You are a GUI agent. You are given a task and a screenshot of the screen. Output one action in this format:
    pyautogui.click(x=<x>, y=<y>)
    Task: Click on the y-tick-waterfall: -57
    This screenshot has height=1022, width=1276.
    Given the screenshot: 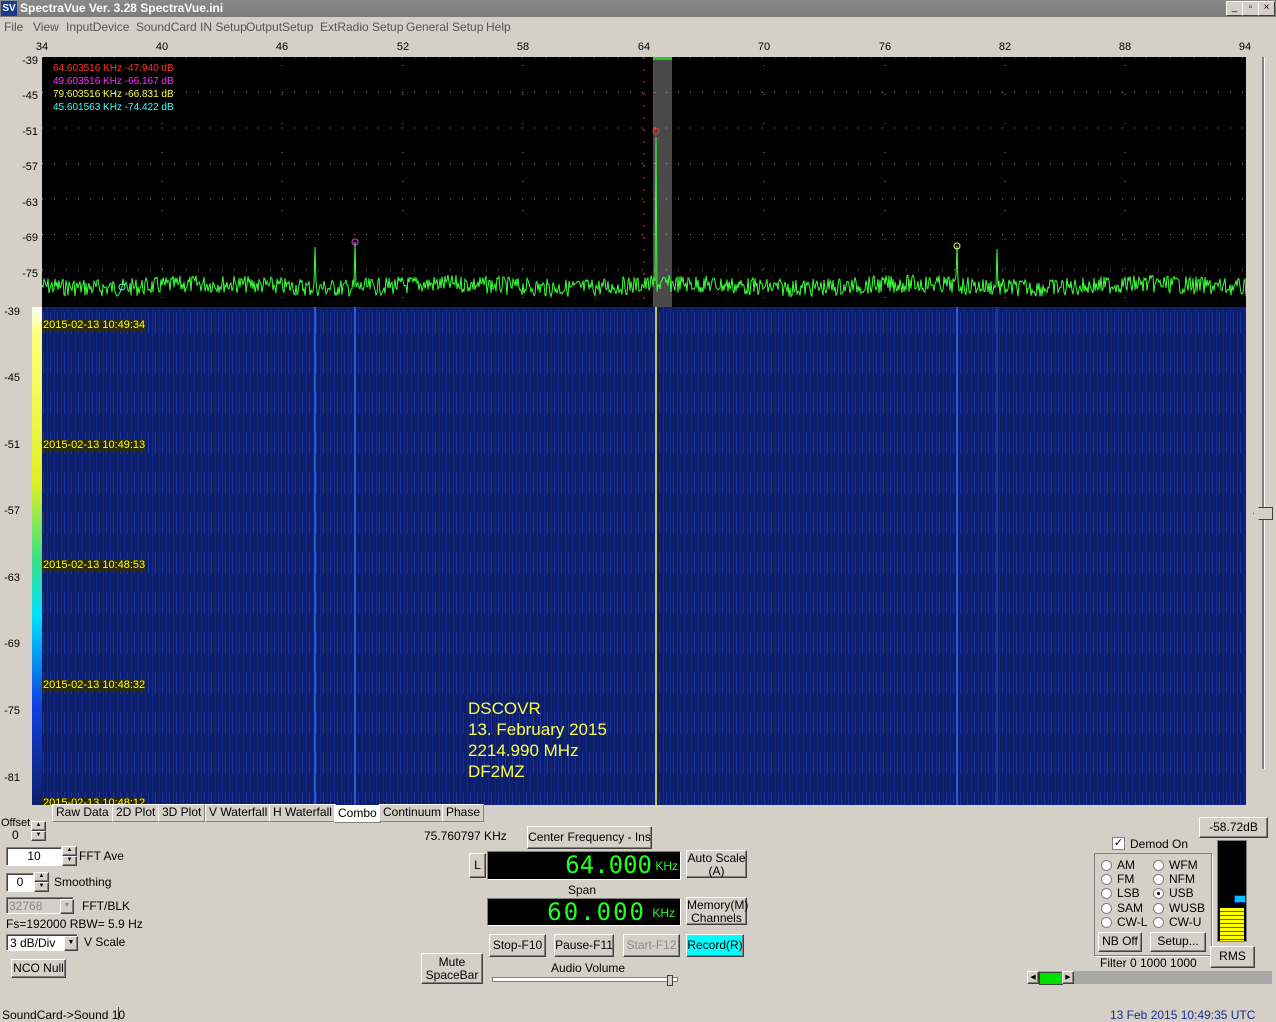 What is the action you would take?
    pyautogui.click(x=12, y=511)
    